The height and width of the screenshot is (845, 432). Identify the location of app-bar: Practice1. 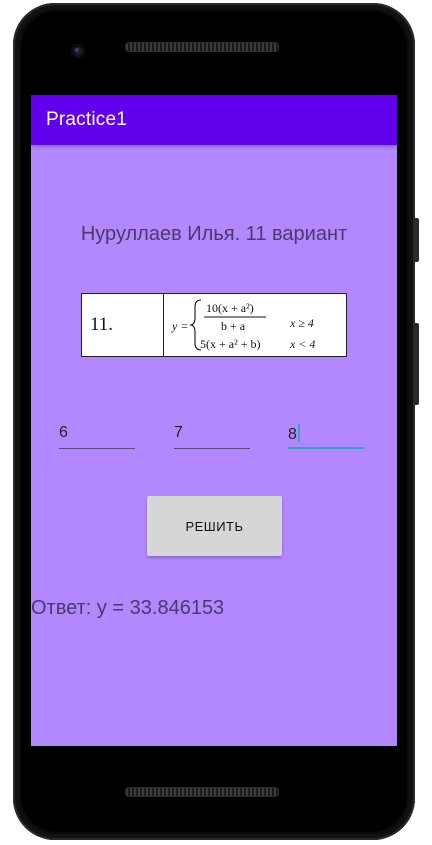
(214, 120).